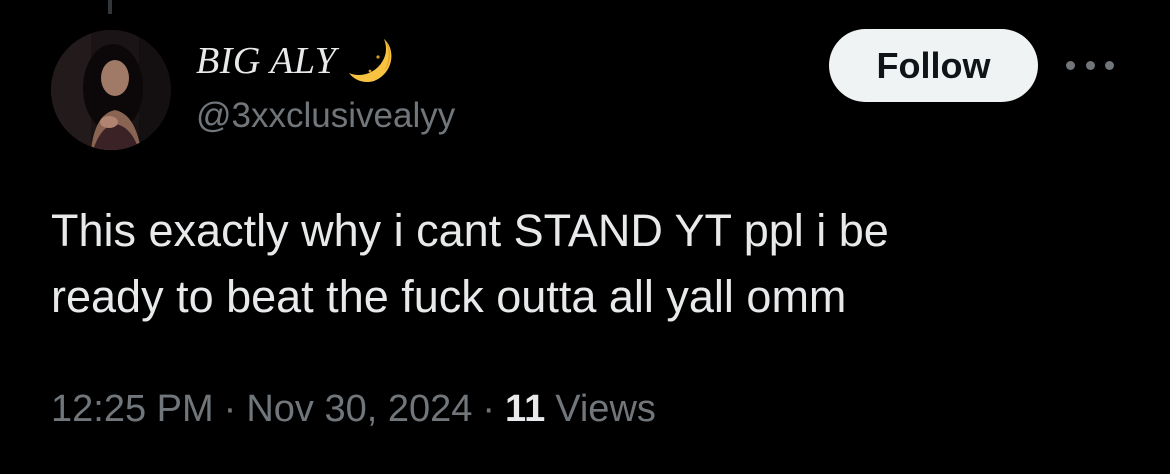 Image resolution: width=1170 pixels, height=474 pixels. Describe the element at coordinates (132, 409) in the screenshot. I see `tweet-time: 12:25 PM` at that location.